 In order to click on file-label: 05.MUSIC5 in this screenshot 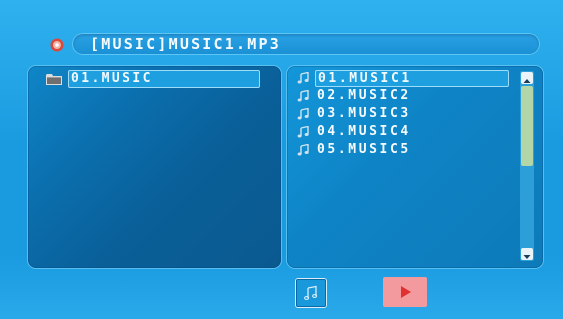, I will do `click(364, 149)`.